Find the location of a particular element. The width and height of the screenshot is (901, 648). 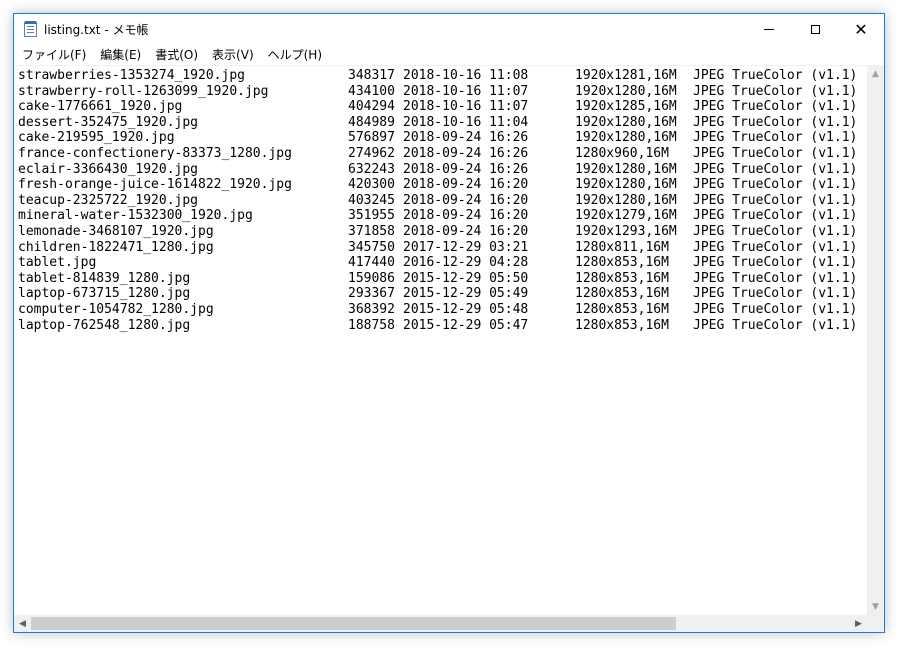

line-date: 2018-10-16 11:07 is located at coordinates (466, 91).